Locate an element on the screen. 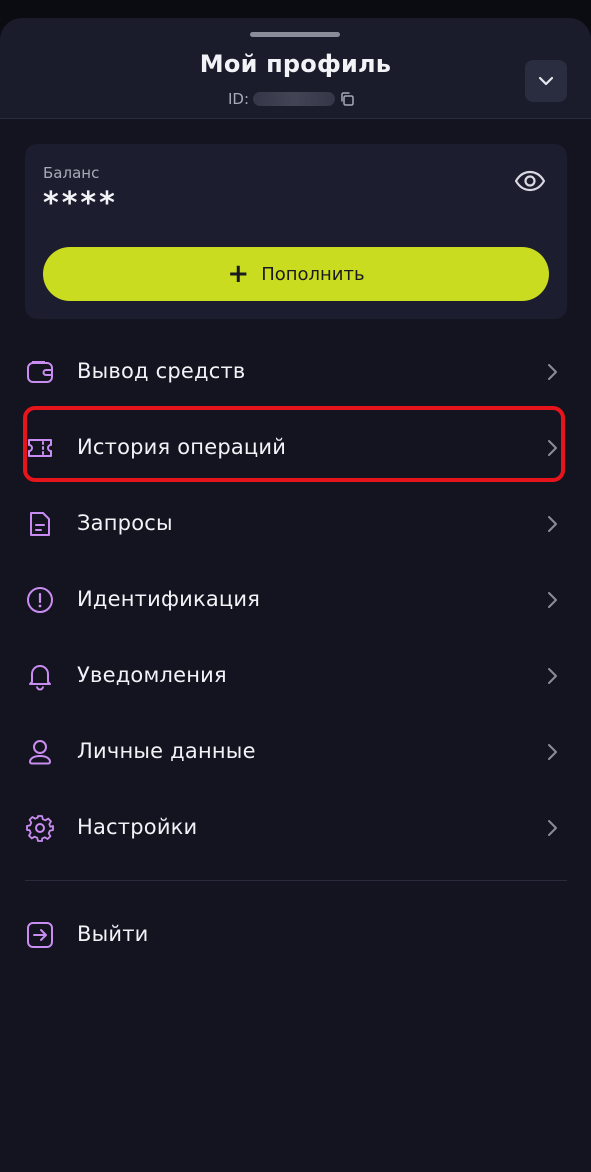 The image size is (591, 1172). copy-icon is located at coordinates (347, 99).